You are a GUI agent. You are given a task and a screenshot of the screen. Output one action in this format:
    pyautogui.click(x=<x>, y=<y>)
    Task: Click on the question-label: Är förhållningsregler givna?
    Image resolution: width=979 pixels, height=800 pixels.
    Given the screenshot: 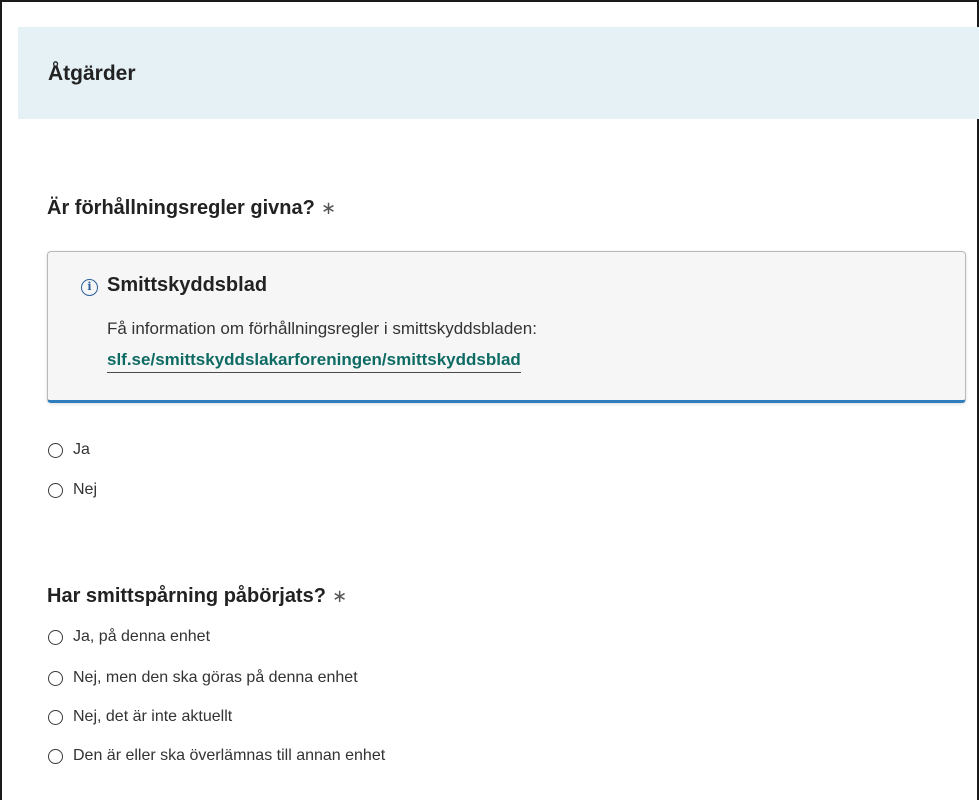 What is the action you would take?
    pyautogui.click(x=181, y=208)
    